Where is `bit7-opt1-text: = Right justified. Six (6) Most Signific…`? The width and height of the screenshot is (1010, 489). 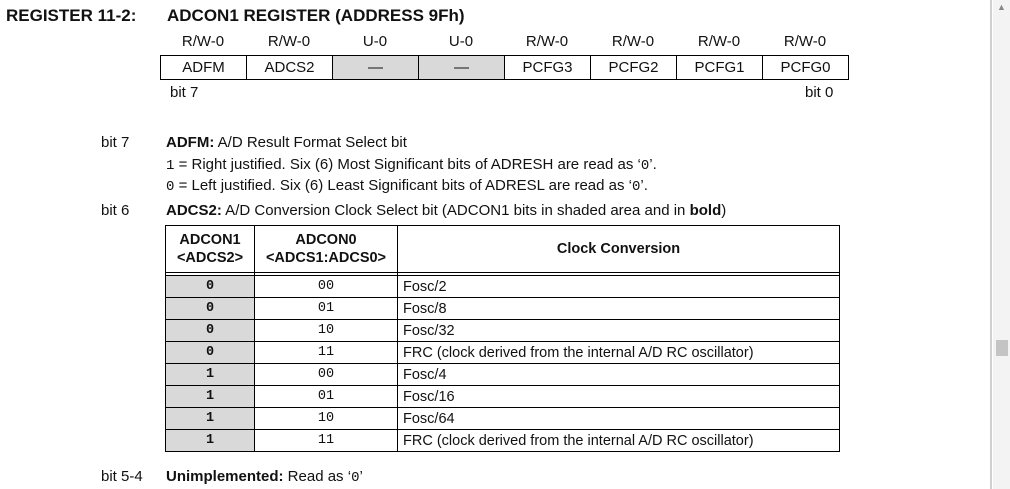
bit7-opt1-text: = Right justified. Six (6) Most Signific… is located at coordinates (407, 164).